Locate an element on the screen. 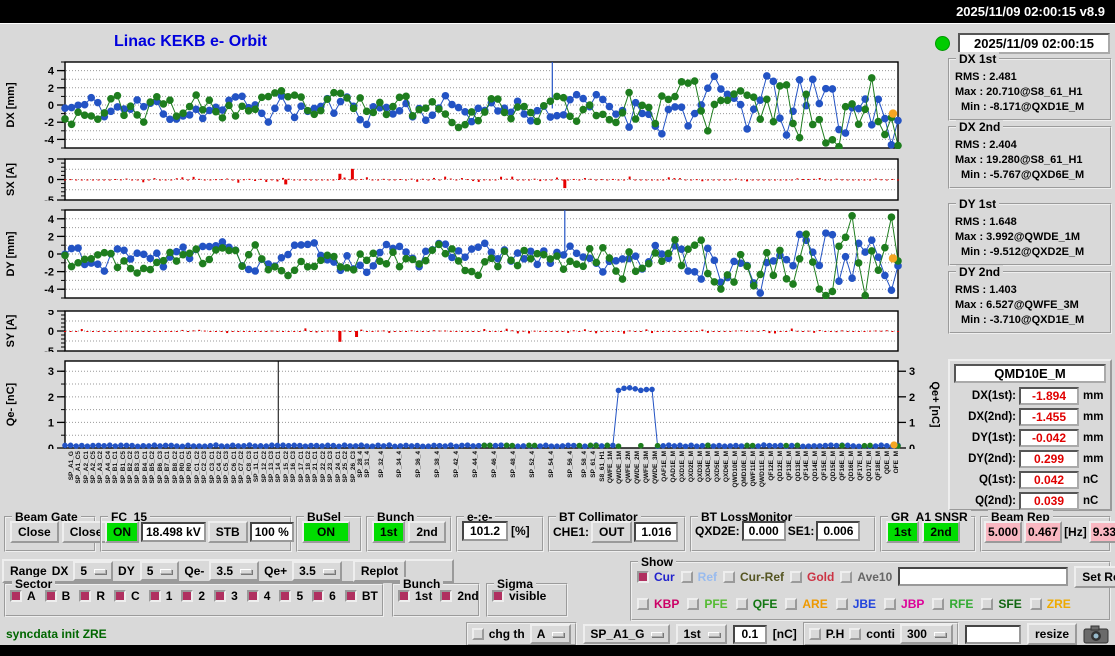  conti-checkbox is located at coordinates (855, 634).